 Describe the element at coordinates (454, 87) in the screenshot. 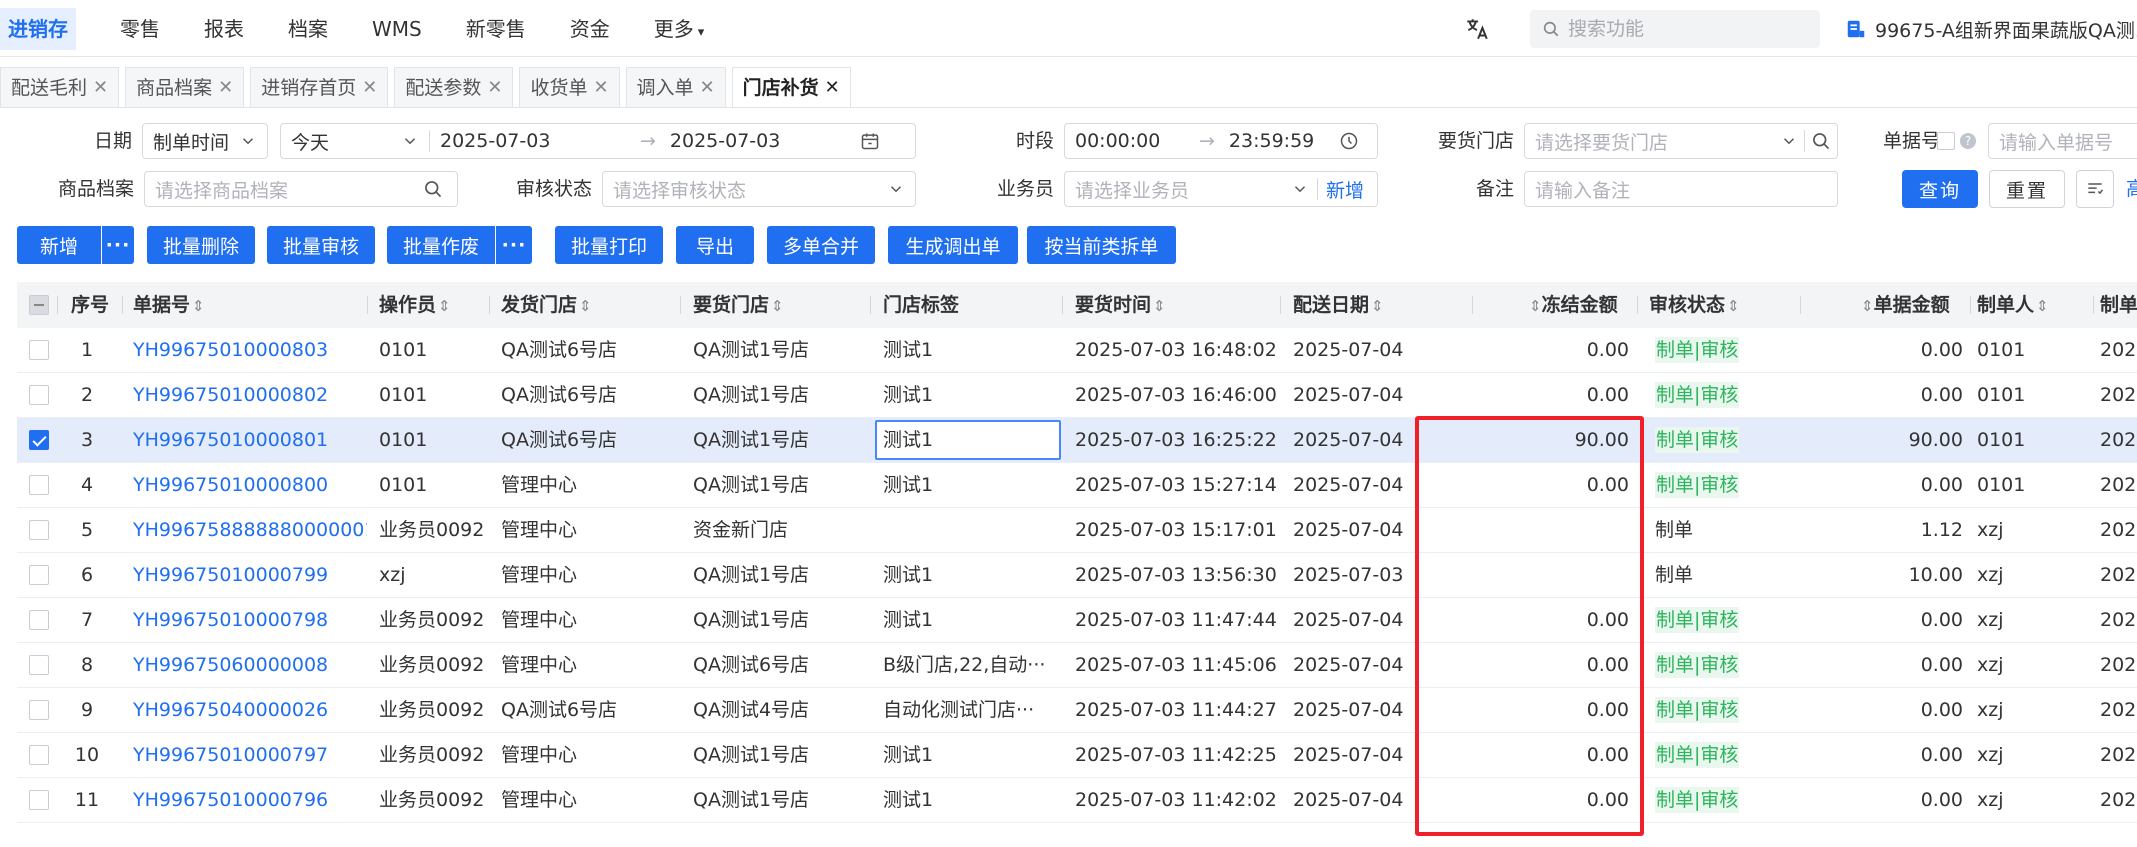

I see `tab-delivery-params: 配送参数 ✕` at that location.